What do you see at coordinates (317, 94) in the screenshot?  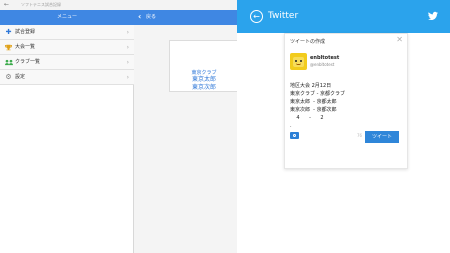 I see `tweet-line: 東京クラブ - 京都クラブ` at bounding box center [317, 94].